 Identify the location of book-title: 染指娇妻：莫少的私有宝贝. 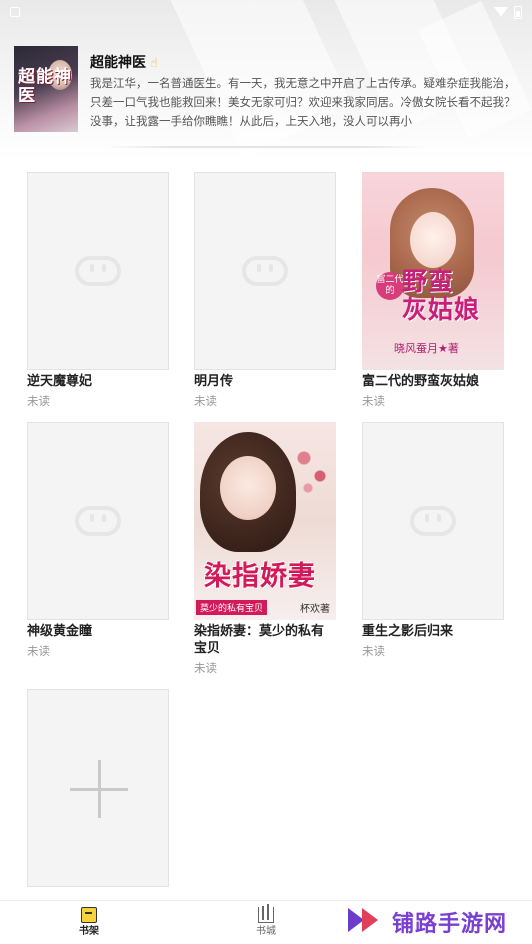
(259, 640).